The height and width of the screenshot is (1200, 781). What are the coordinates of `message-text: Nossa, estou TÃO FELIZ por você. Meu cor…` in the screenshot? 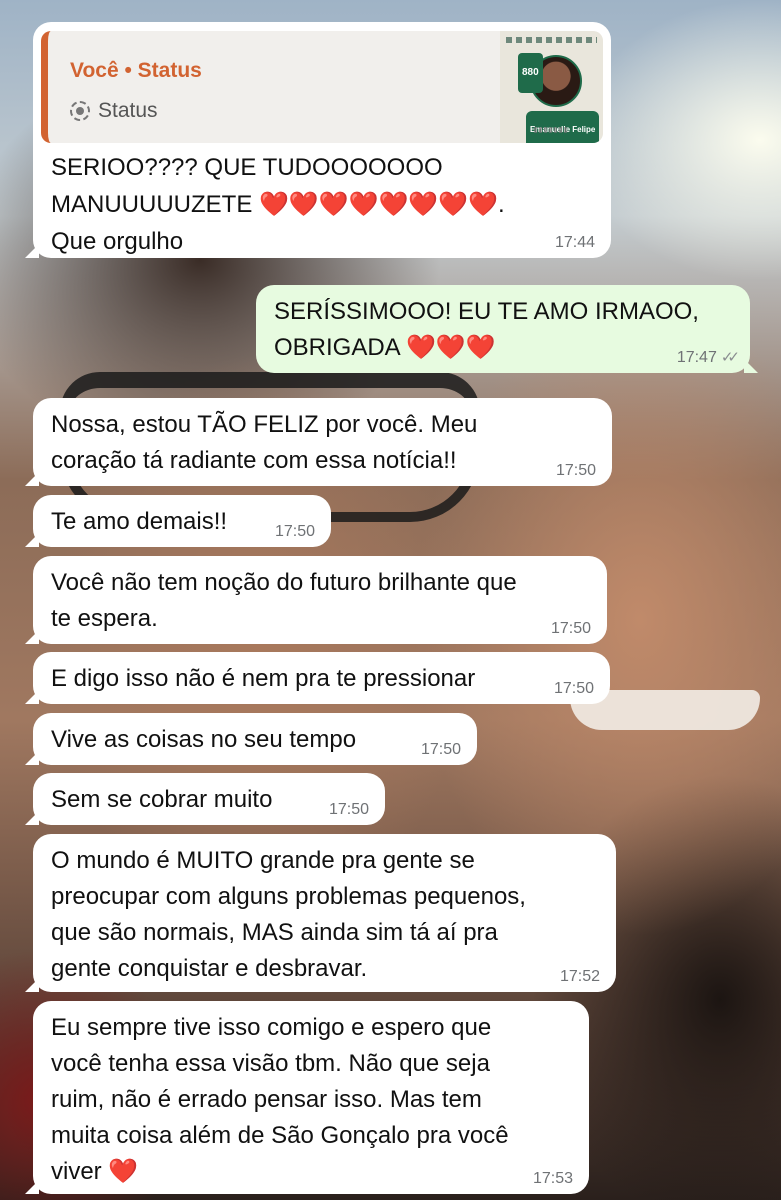 It's located at (264, 442).